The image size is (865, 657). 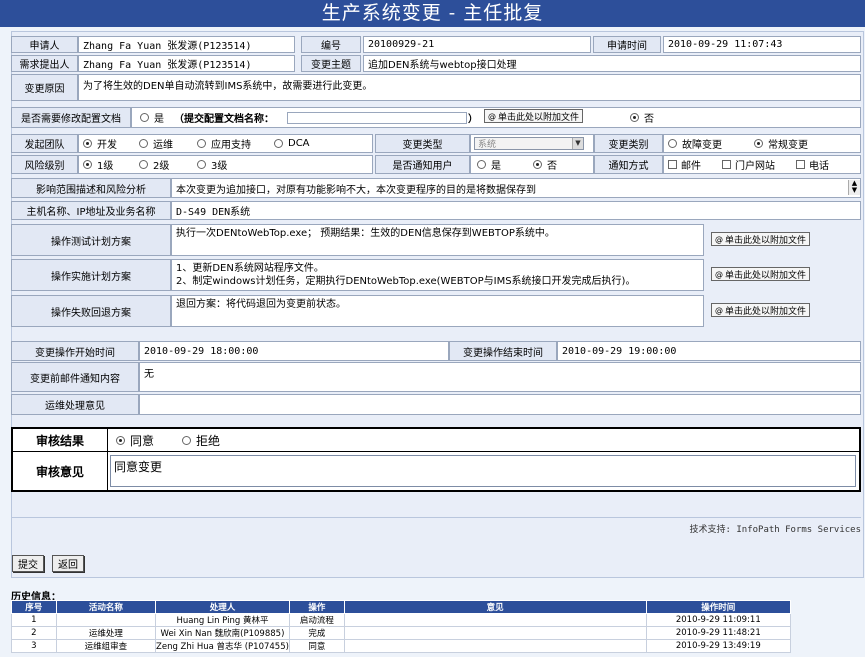 I want to click on cell-seq: 2, so click(x=34, y=633).